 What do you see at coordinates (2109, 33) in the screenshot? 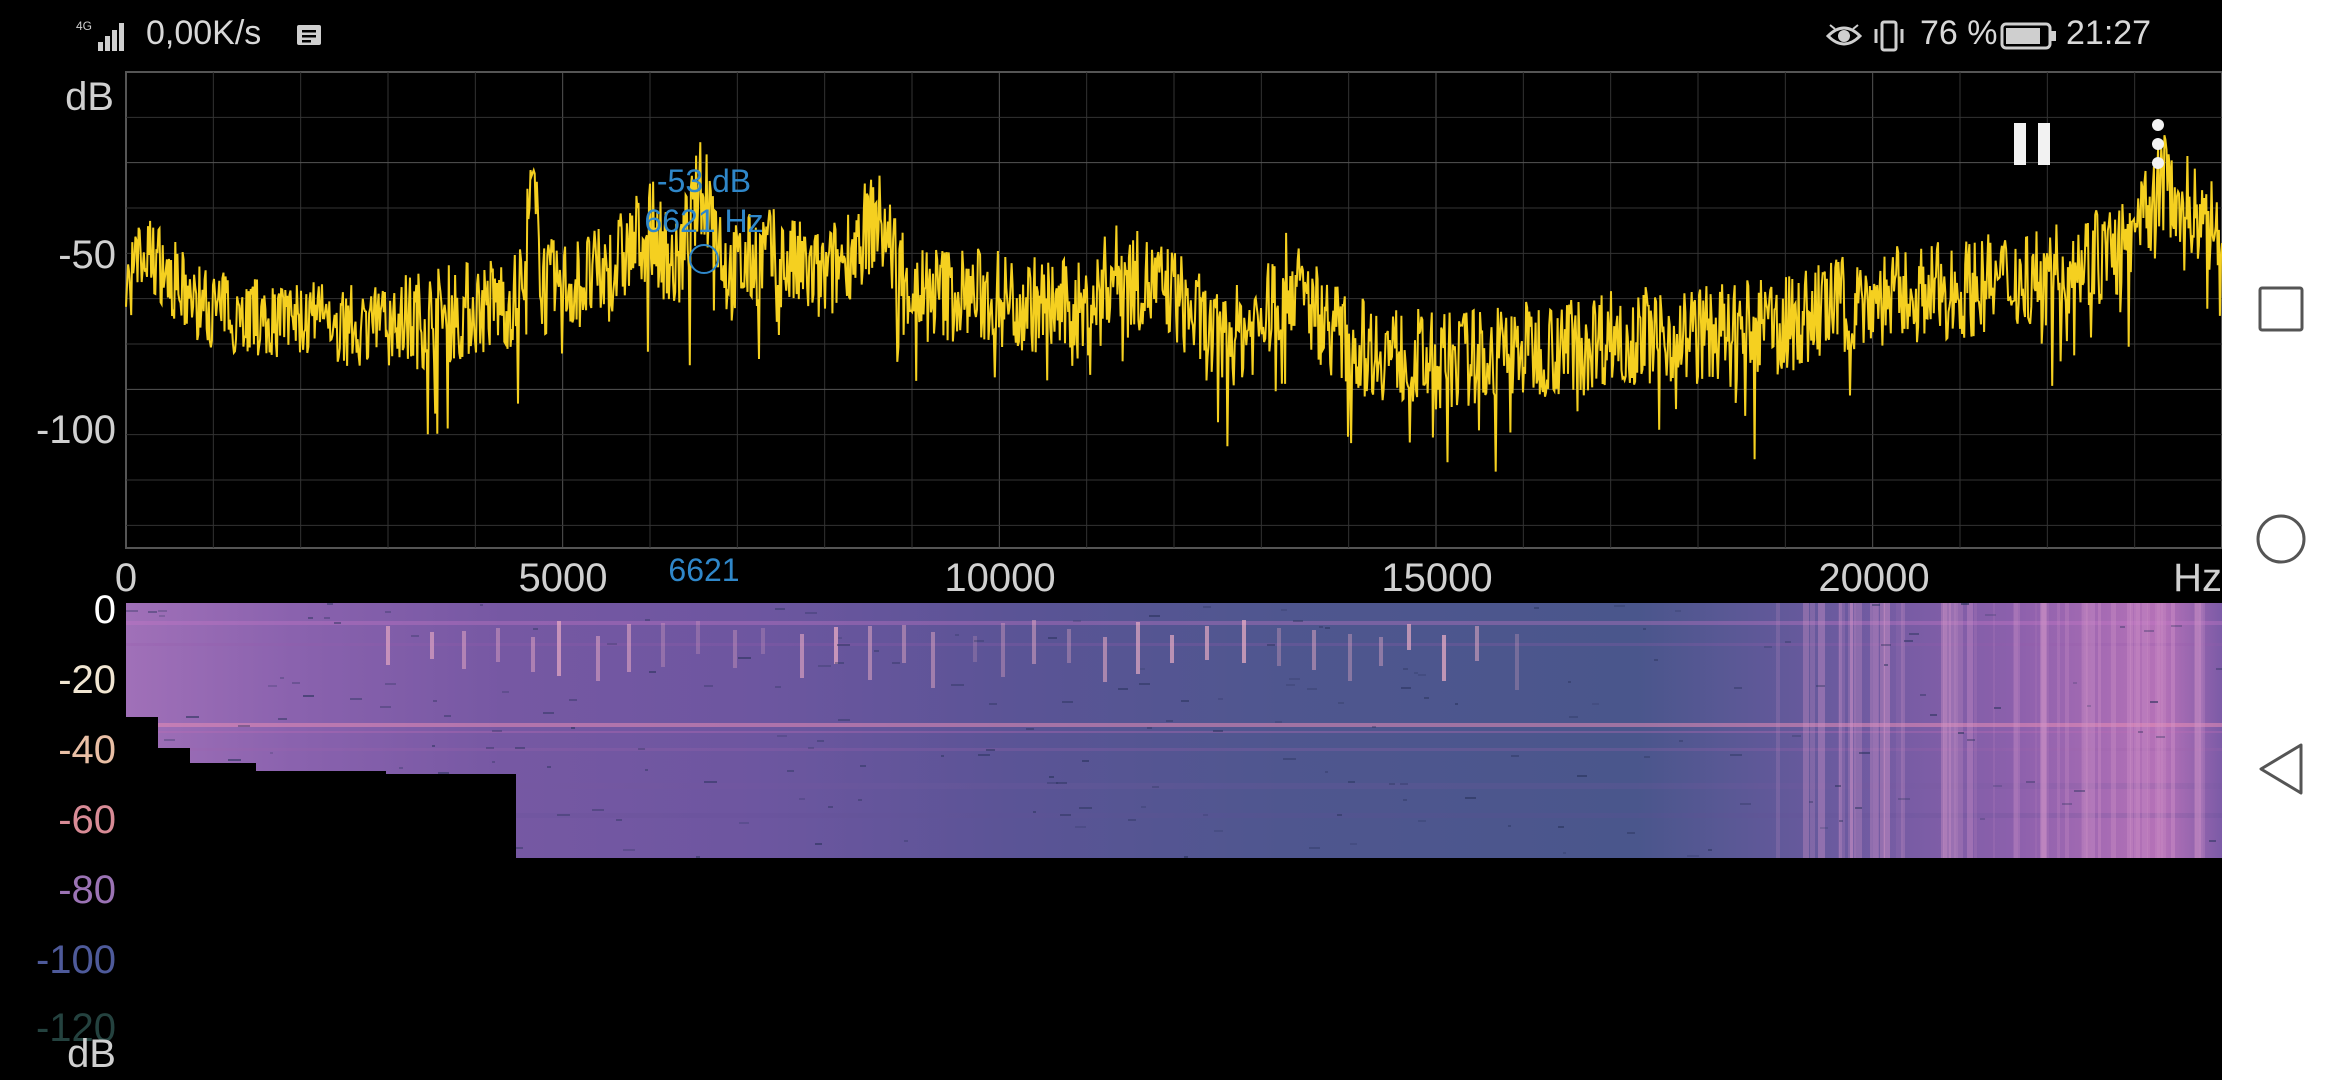
I see `clock: 21:27` at bounding box center [2109, 33].